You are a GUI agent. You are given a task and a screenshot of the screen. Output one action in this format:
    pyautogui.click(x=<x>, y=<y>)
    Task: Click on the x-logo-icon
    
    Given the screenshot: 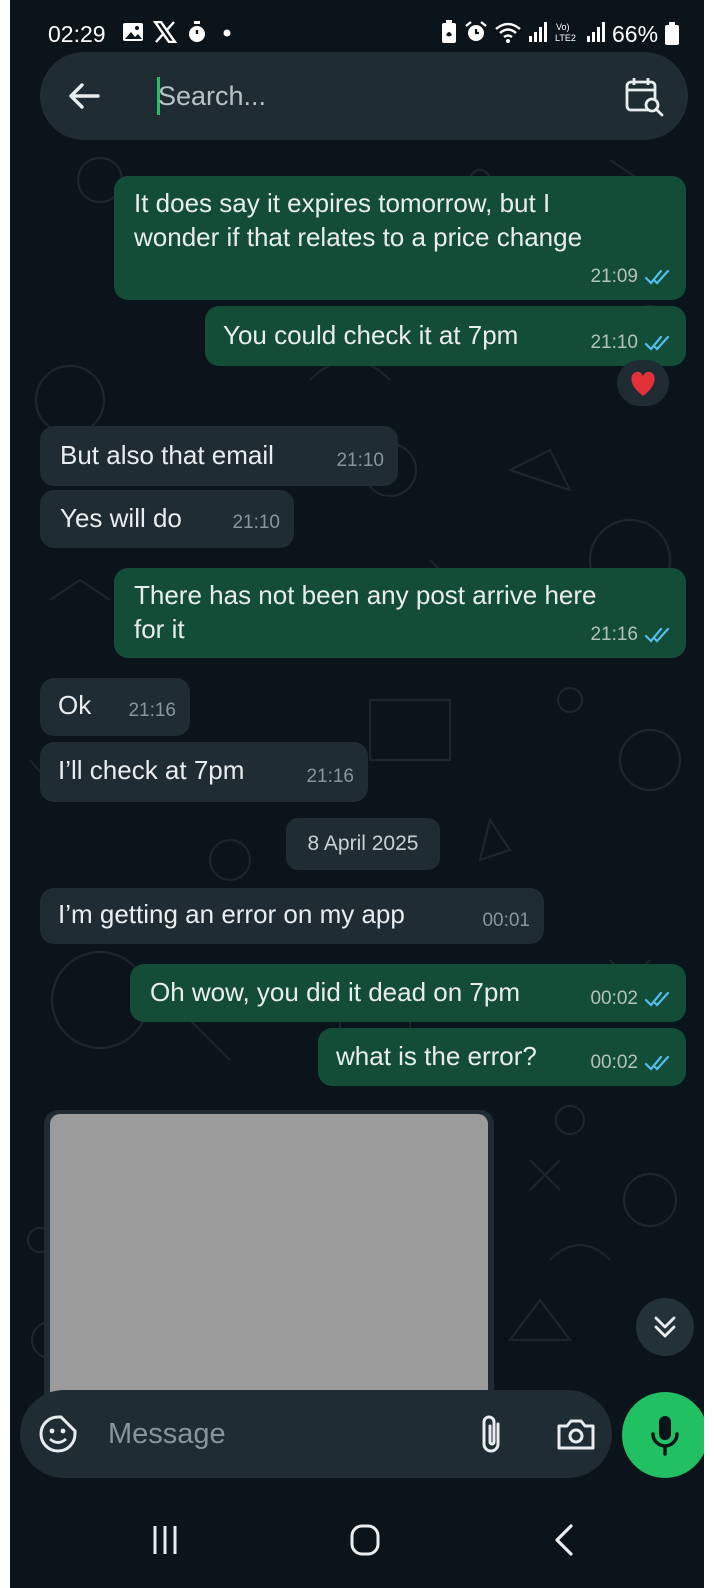 What is the action you would take?
    pyautogui.click(x=165, y=32)
    